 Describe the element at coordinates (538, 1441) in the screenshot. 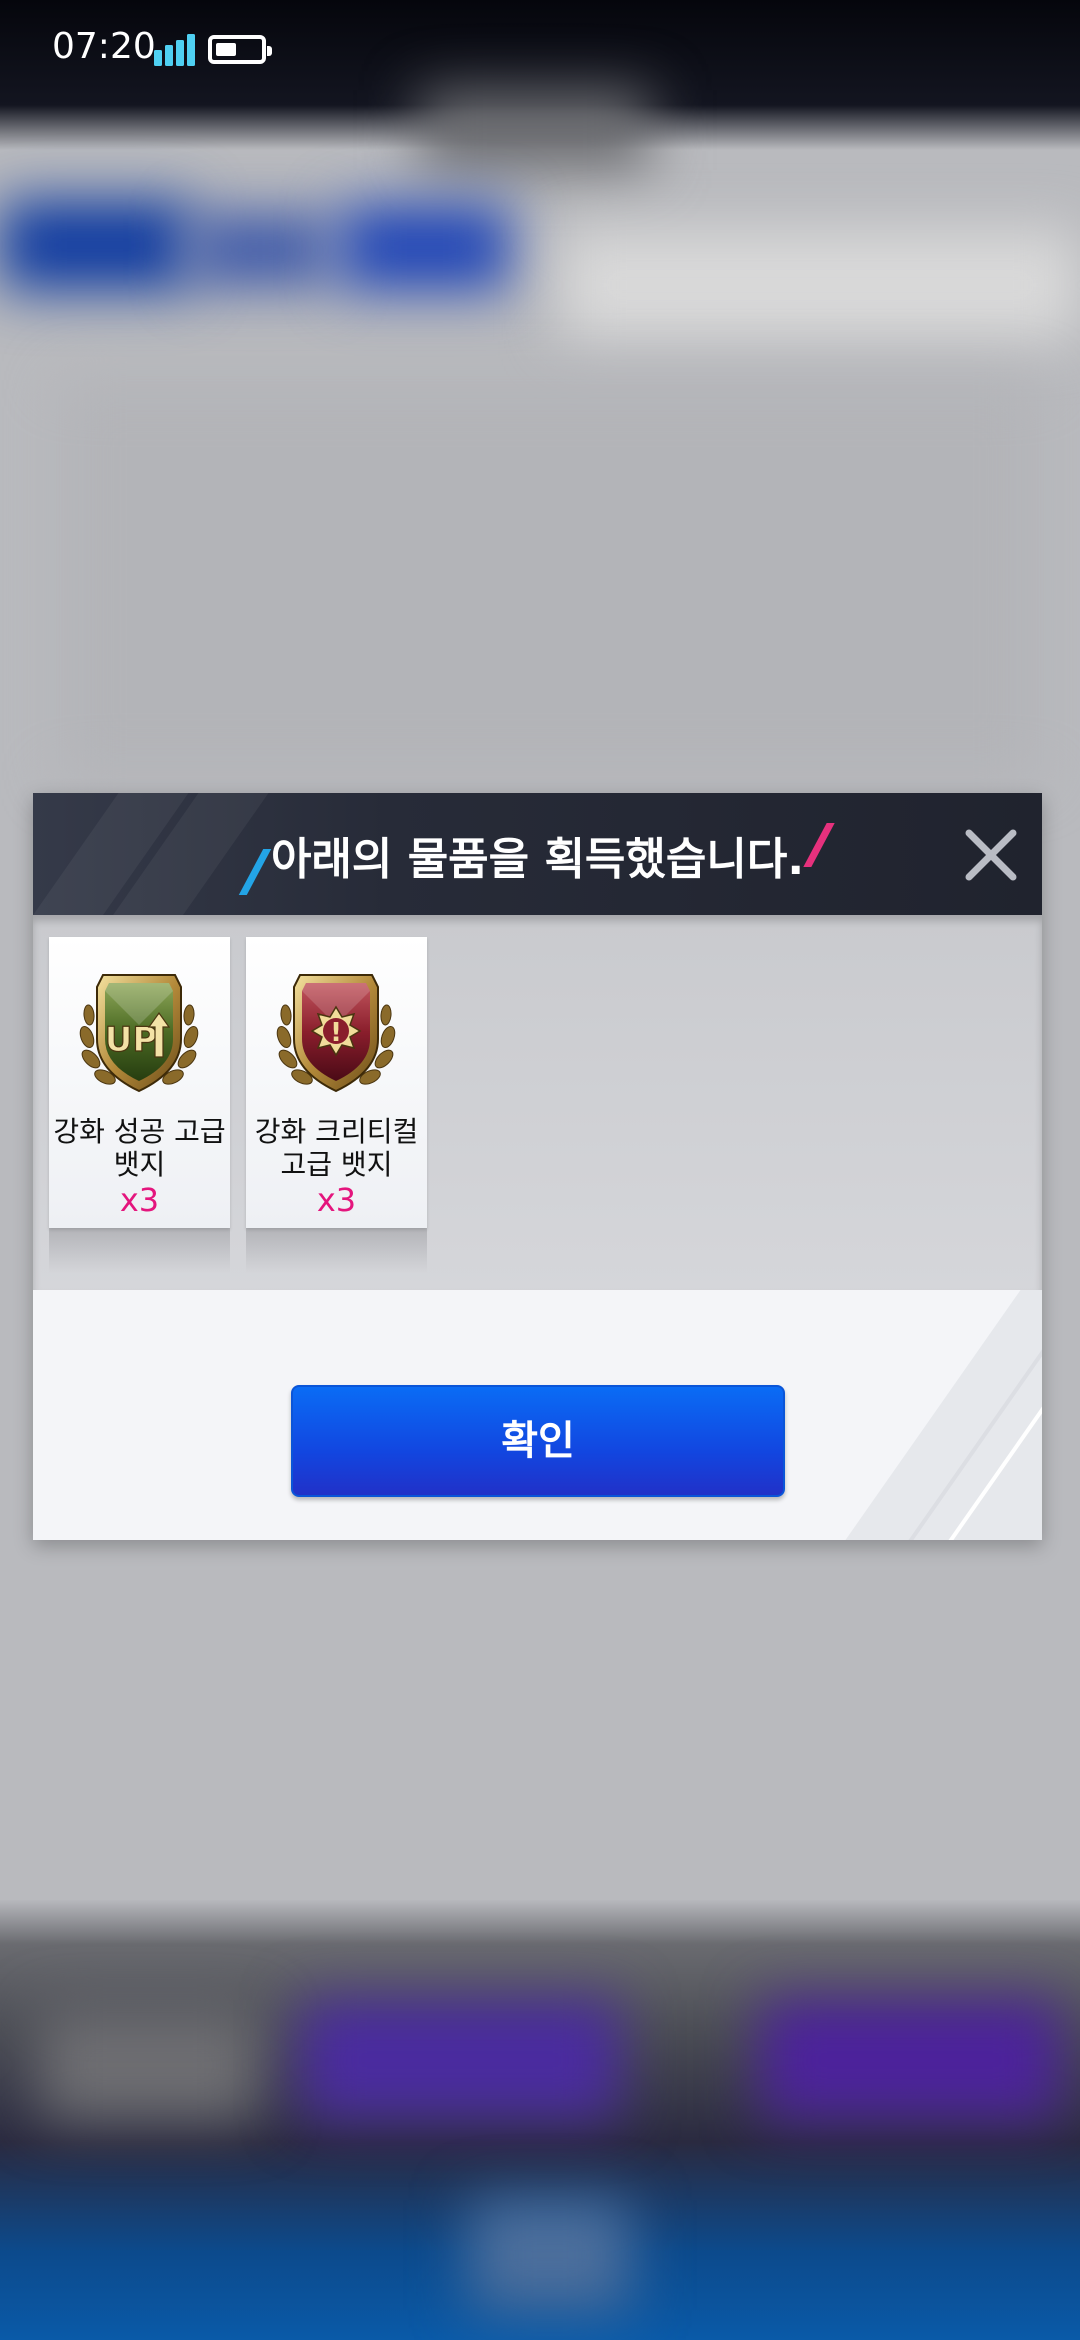

I see `confirm-button: 확인` at that location.